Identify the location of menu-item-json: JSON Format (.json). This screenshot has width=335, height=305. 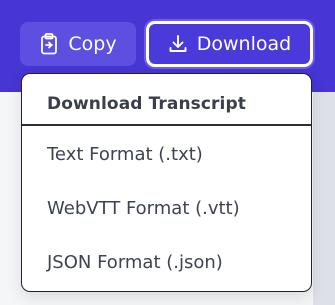
(166, 262).